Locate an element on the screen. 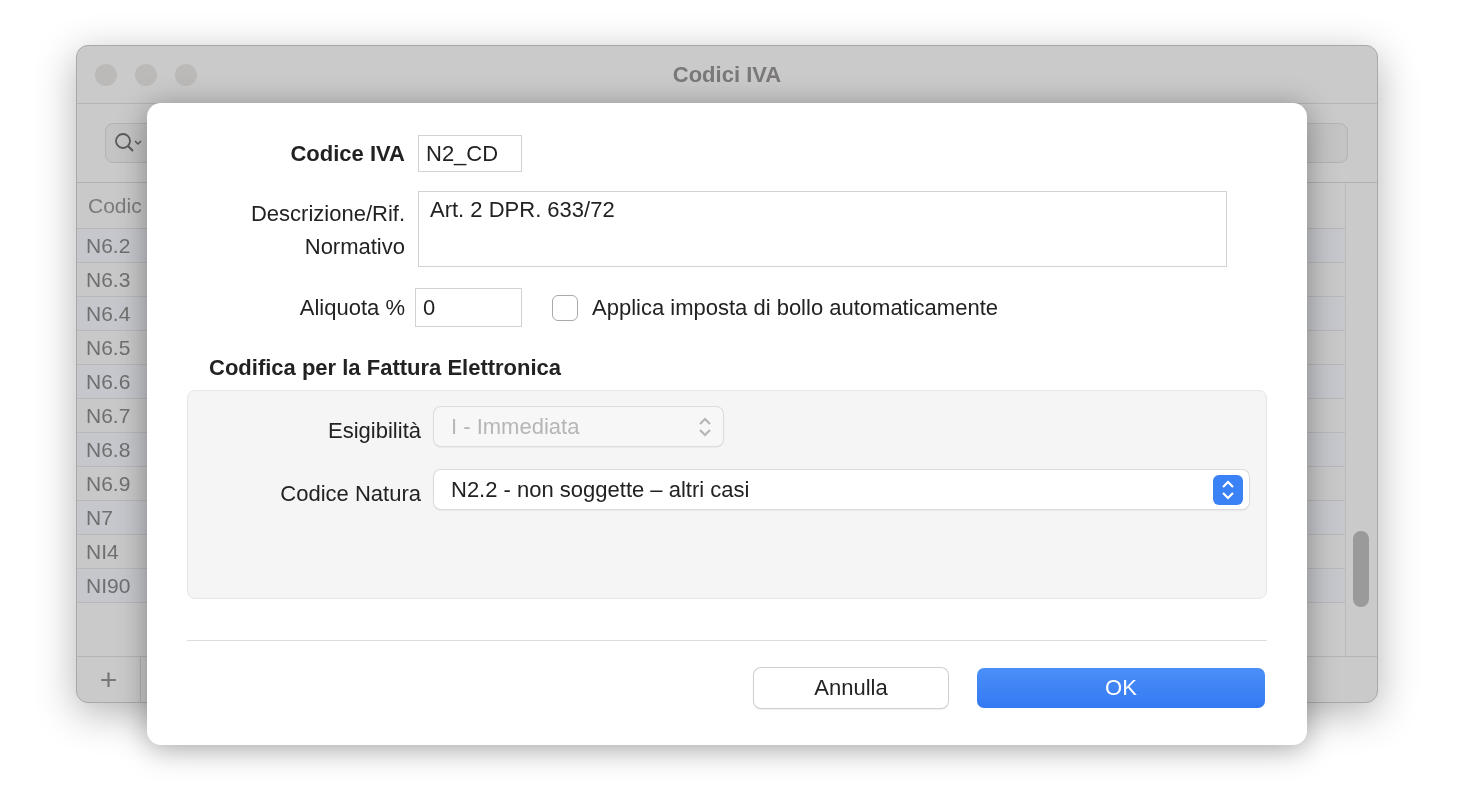 Image resolution: width=1458 pixels, height=791 pixels. field-label: Codice Natura is located at coordinates (350, 493).